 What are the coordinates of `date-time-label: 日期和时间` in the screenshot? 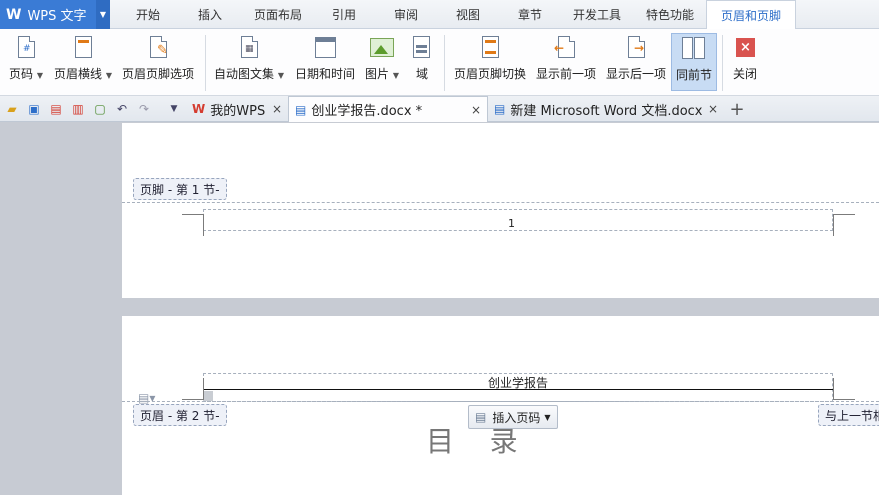 It's located at (324, 74).